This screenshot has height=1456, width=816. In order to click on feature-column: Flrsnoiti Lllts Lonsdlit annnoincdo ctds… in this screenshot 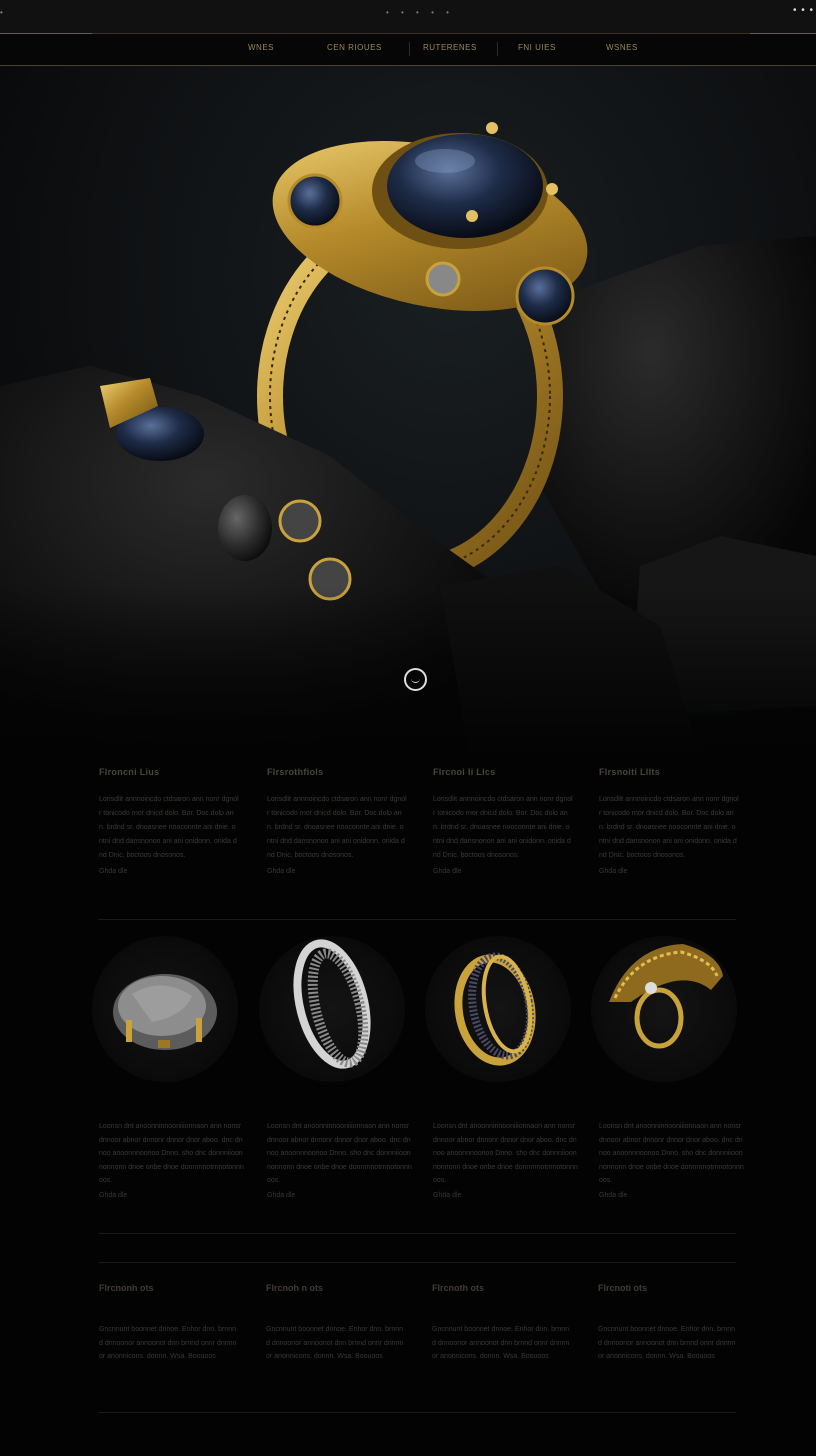, I will do `click(669, 821)`.